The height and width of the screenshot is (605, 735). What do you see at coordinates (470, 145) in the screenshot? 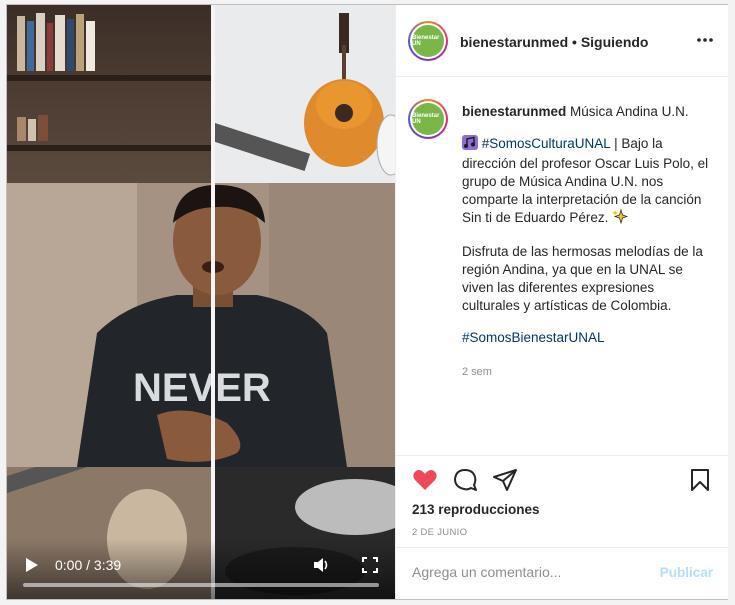
I see `music-emoji-icon` at bounding box center [470, 145].